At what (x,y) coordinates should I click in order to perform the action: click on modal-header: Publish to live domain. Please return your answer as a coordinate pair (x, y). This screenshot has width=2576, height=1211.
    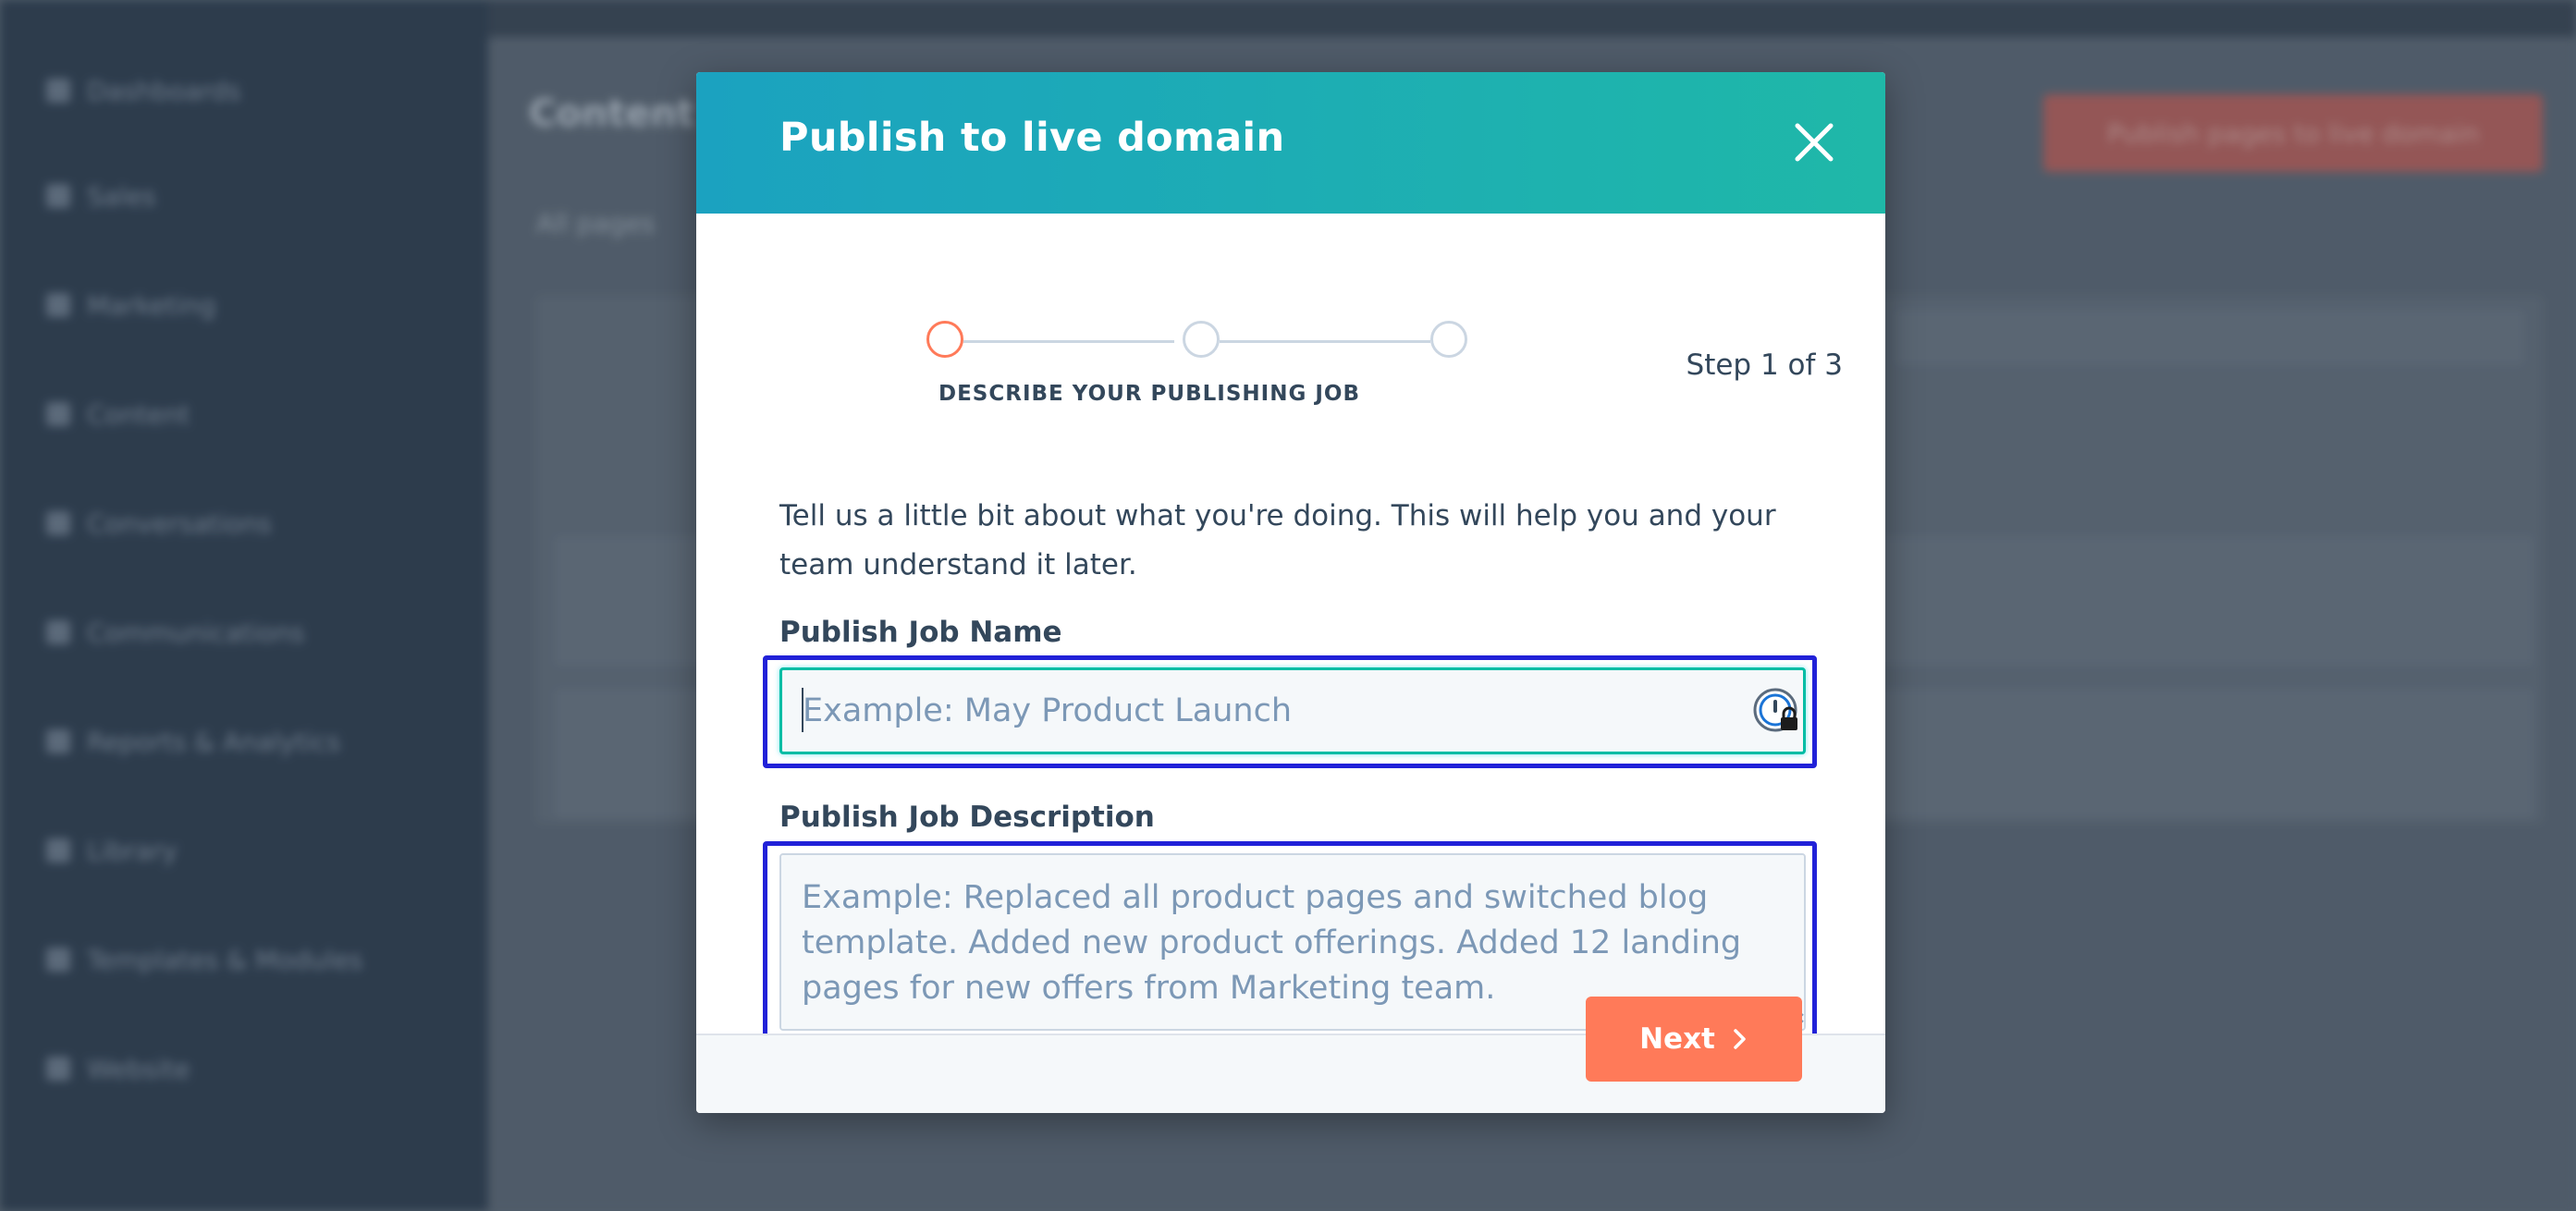
    Looking at the image, I should click on (1291, 143).